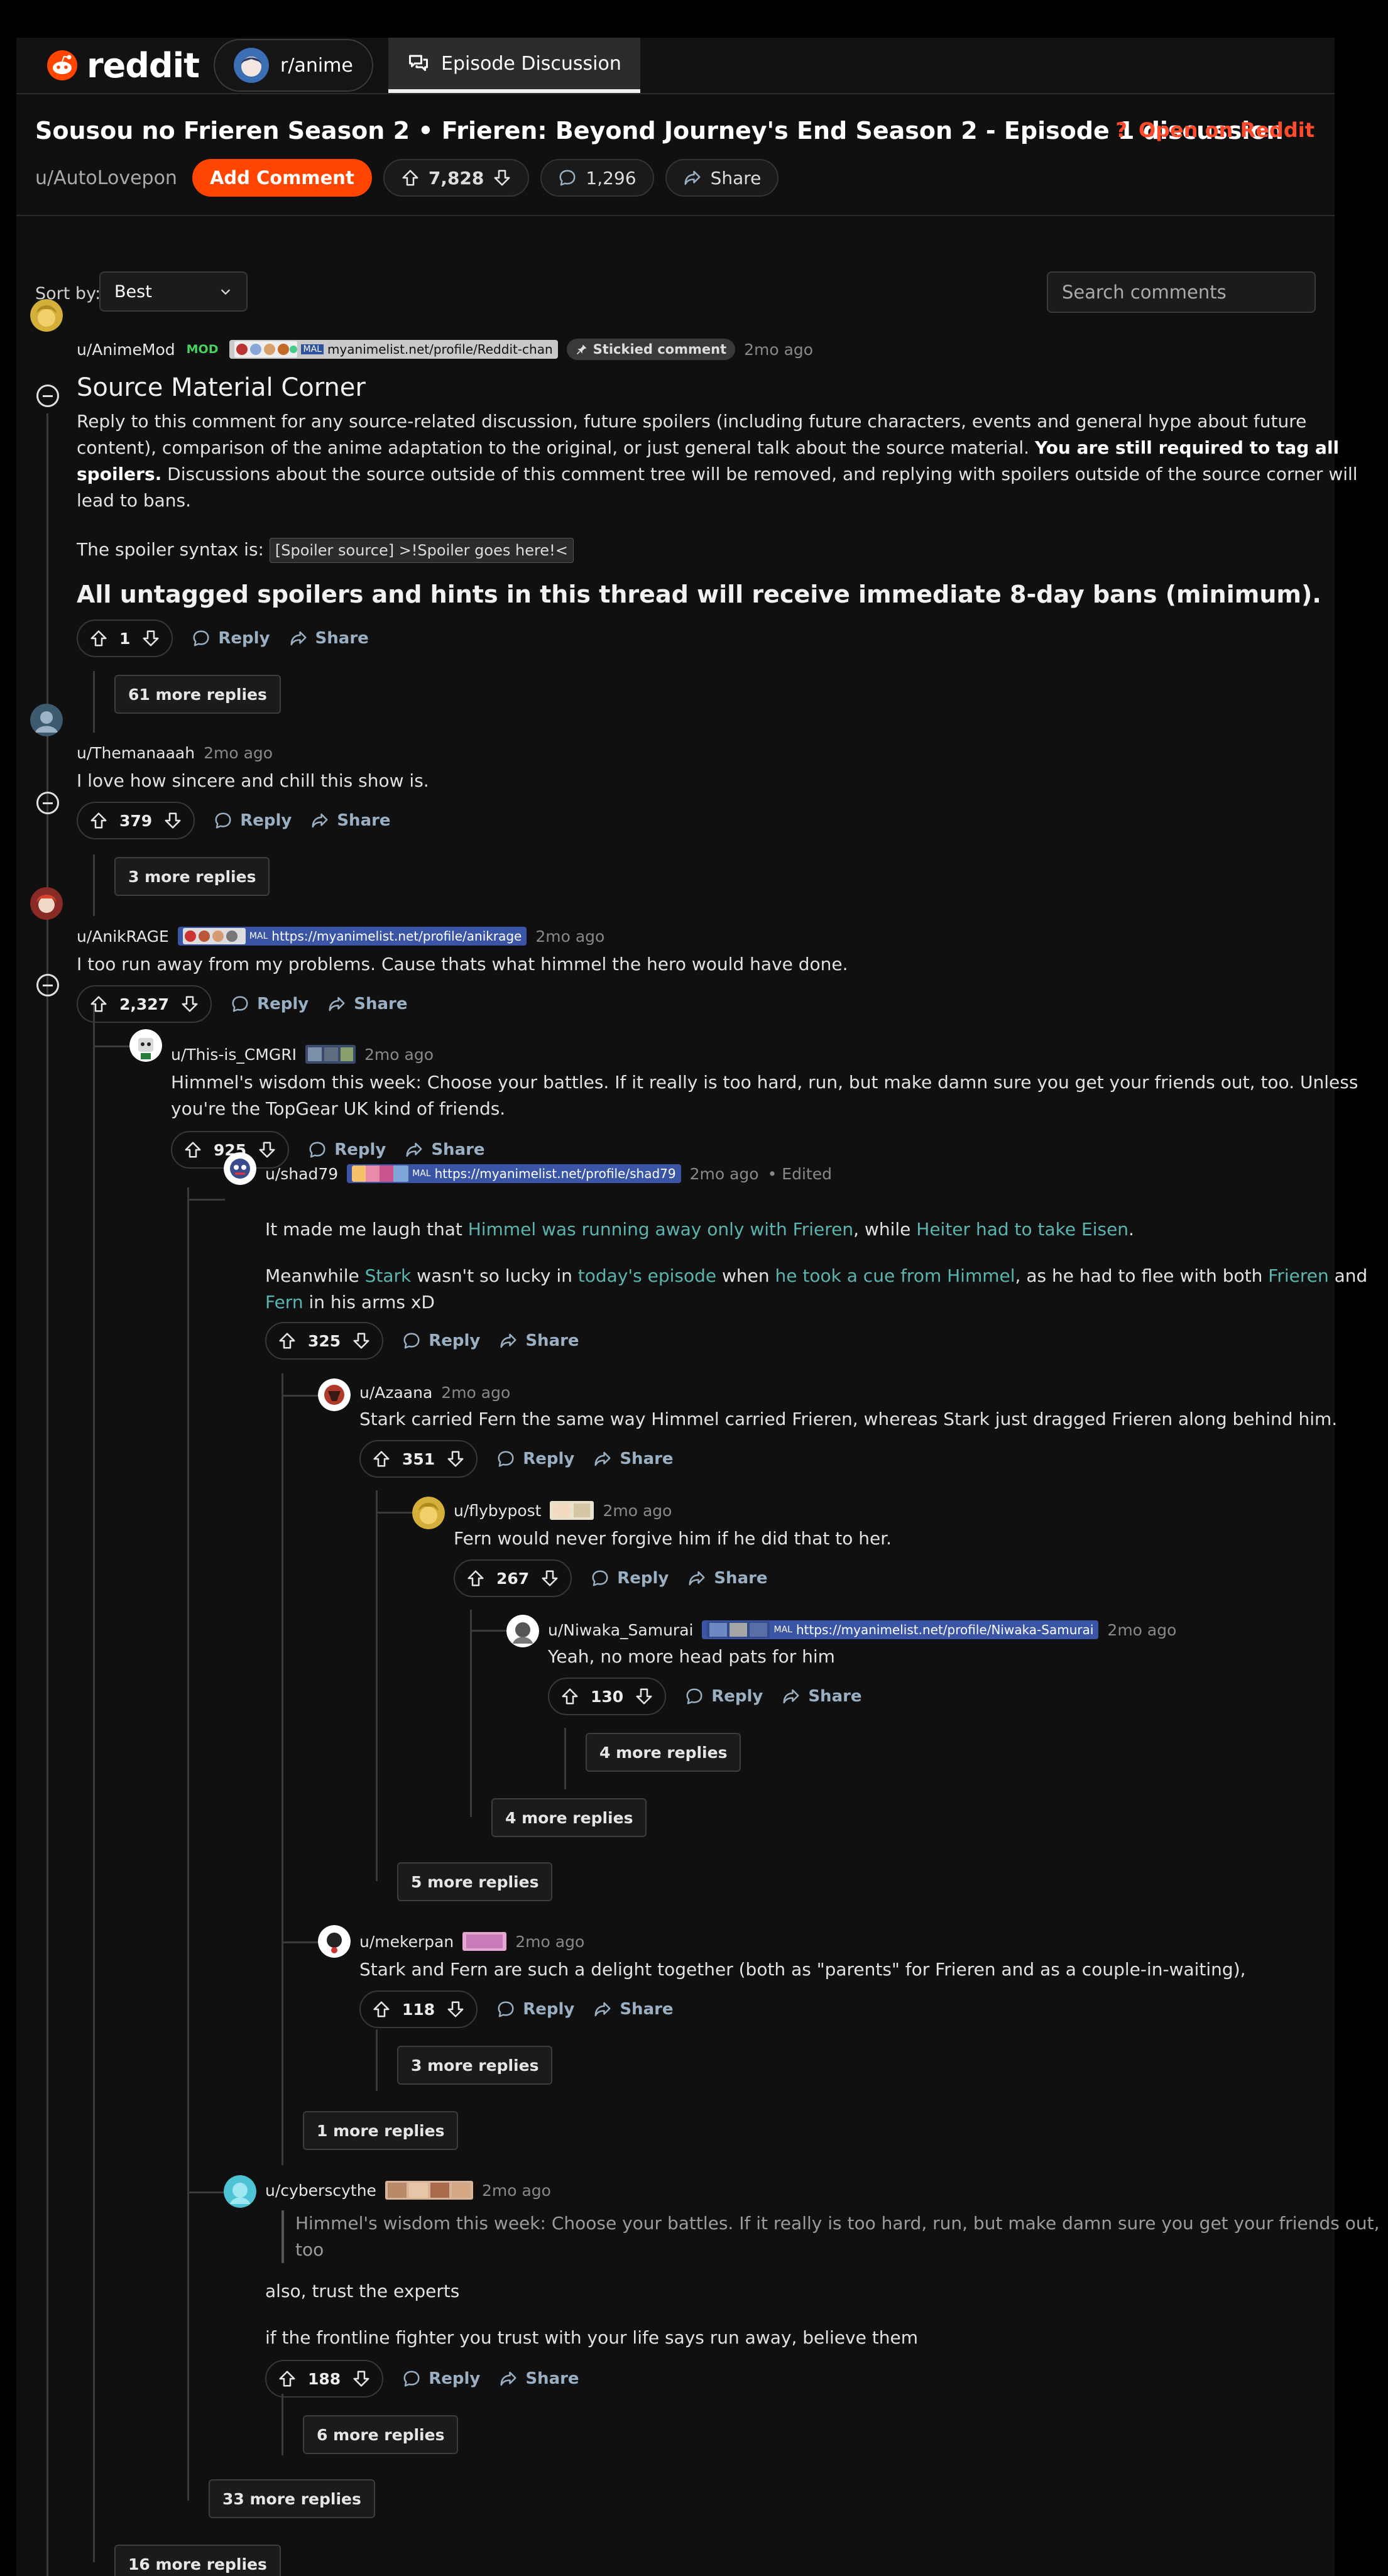 The height and width of the screenshot is (2576, 1388). What do you see at coordinates (197, 694) in the screenshot?
I see `more-replies-button: 61 more replies` at bounding box center [197, 694].